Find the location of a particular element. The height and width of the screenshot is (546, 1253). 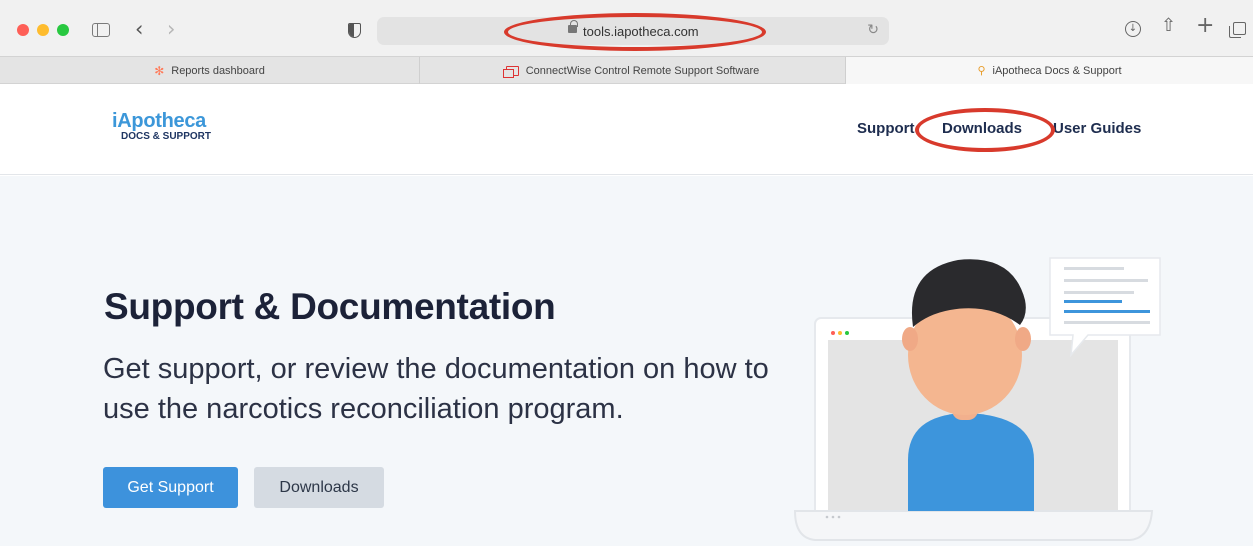

person-shirt is located at coordinates (971, 462).